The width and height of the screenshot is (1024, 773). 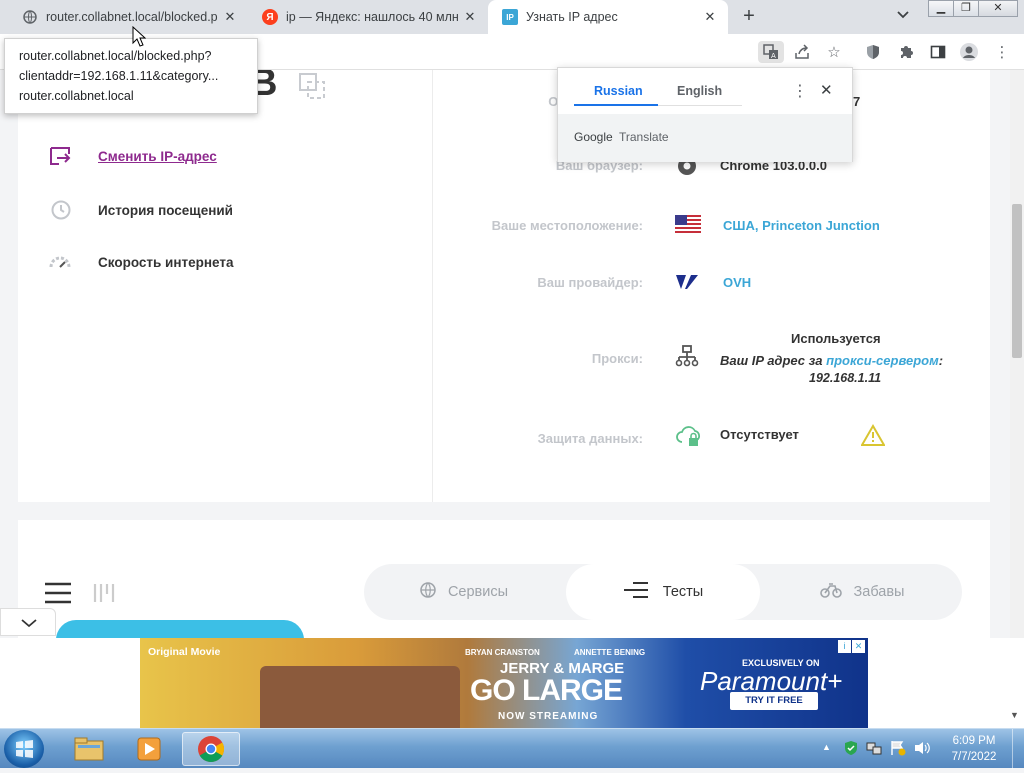 What do you see at coordinates (1018, 749) in the screenshot?
I see `show-desktop-button` at bounding box center [1018, 749].